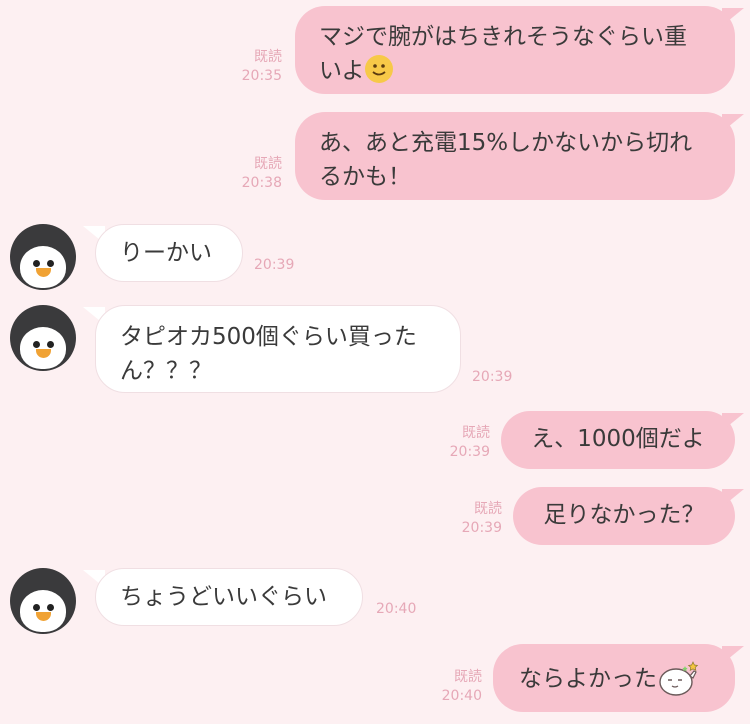 Image resolution: width=750 pixels, height=724 pixels. Describe the element at coordinates (679, 678) in the screenshot. I see `thumbs-up-mochi-sticker-icon` at that location.